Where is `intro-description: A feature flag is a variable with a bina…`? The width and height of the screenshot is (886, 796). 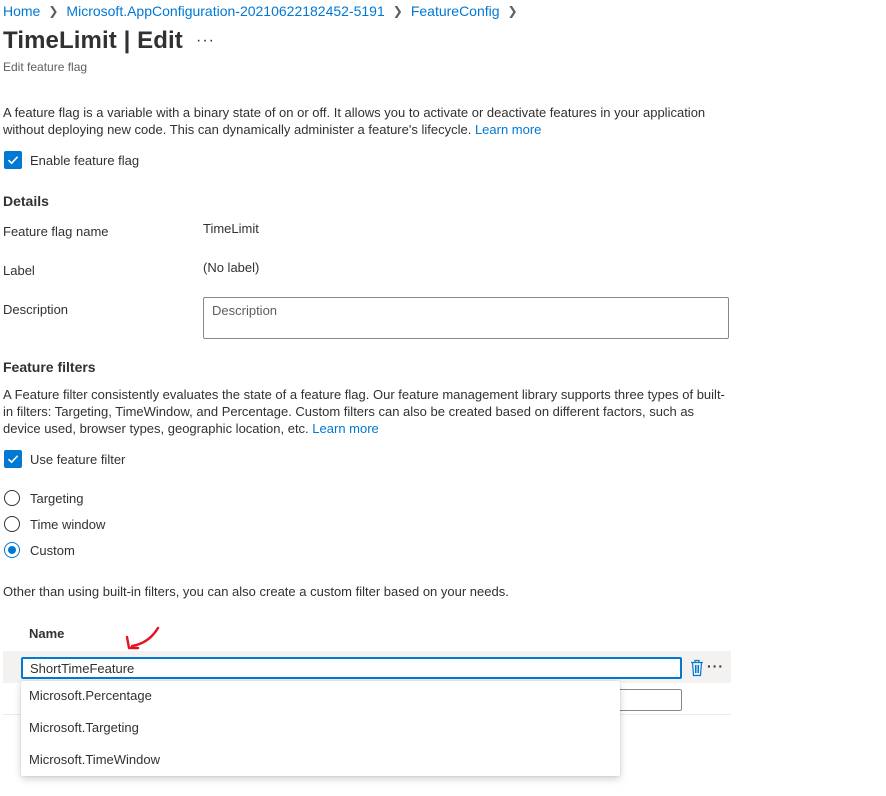 intro-description: A feature flag is a variable with a bina… is located at coordinates (354, 121).